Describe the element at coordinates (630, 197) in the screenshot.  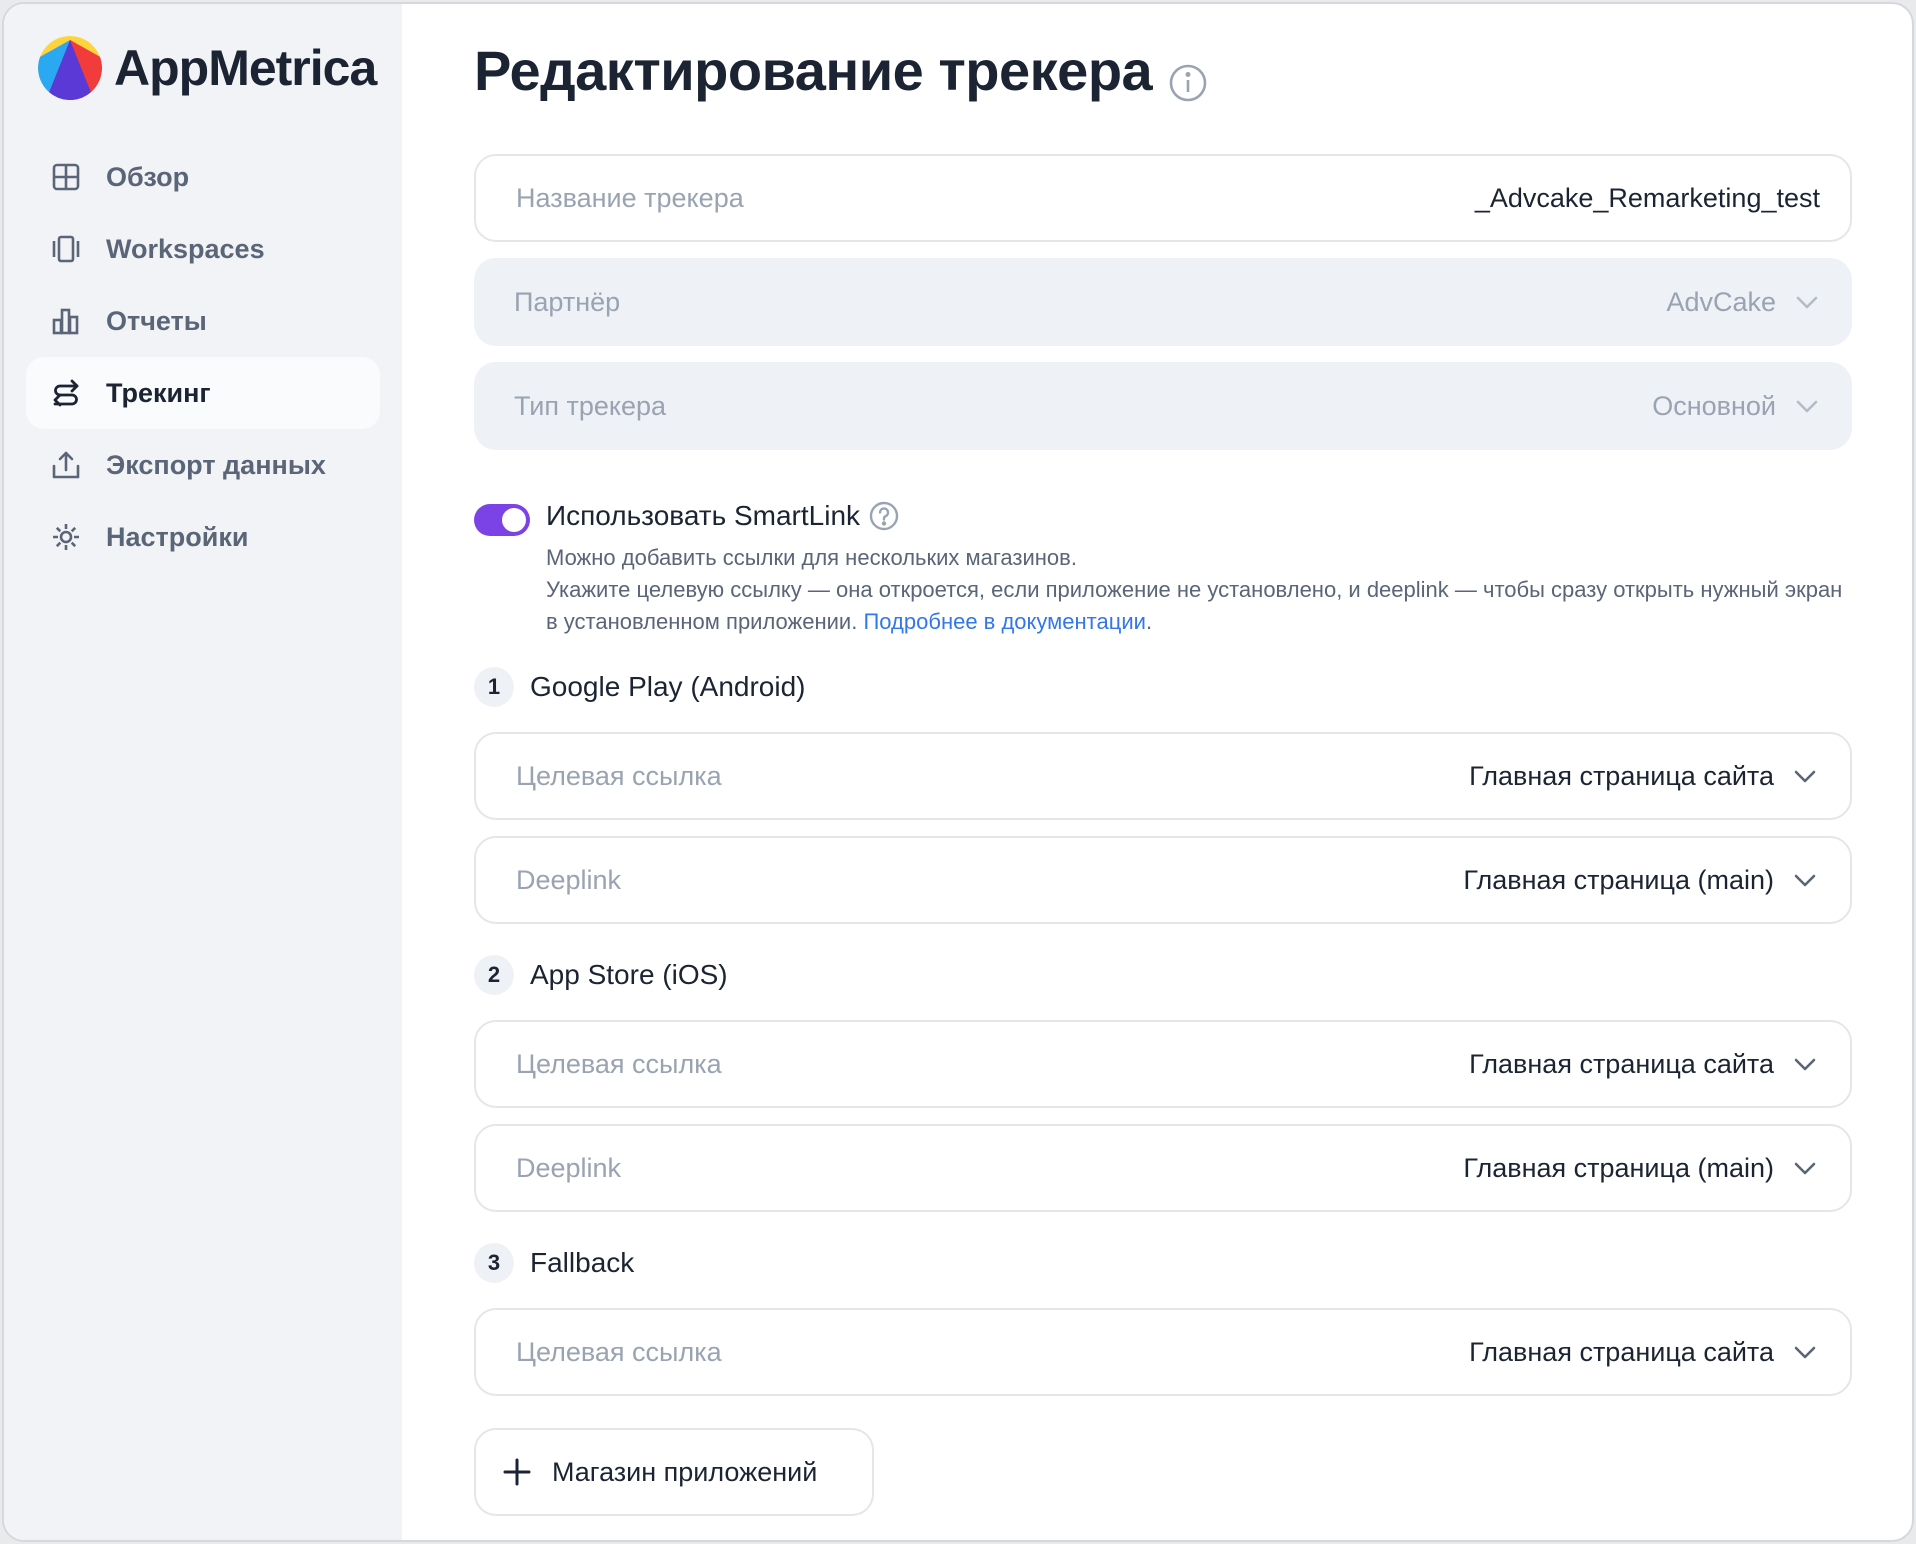
I see `field-label: Название трекера` at that location.